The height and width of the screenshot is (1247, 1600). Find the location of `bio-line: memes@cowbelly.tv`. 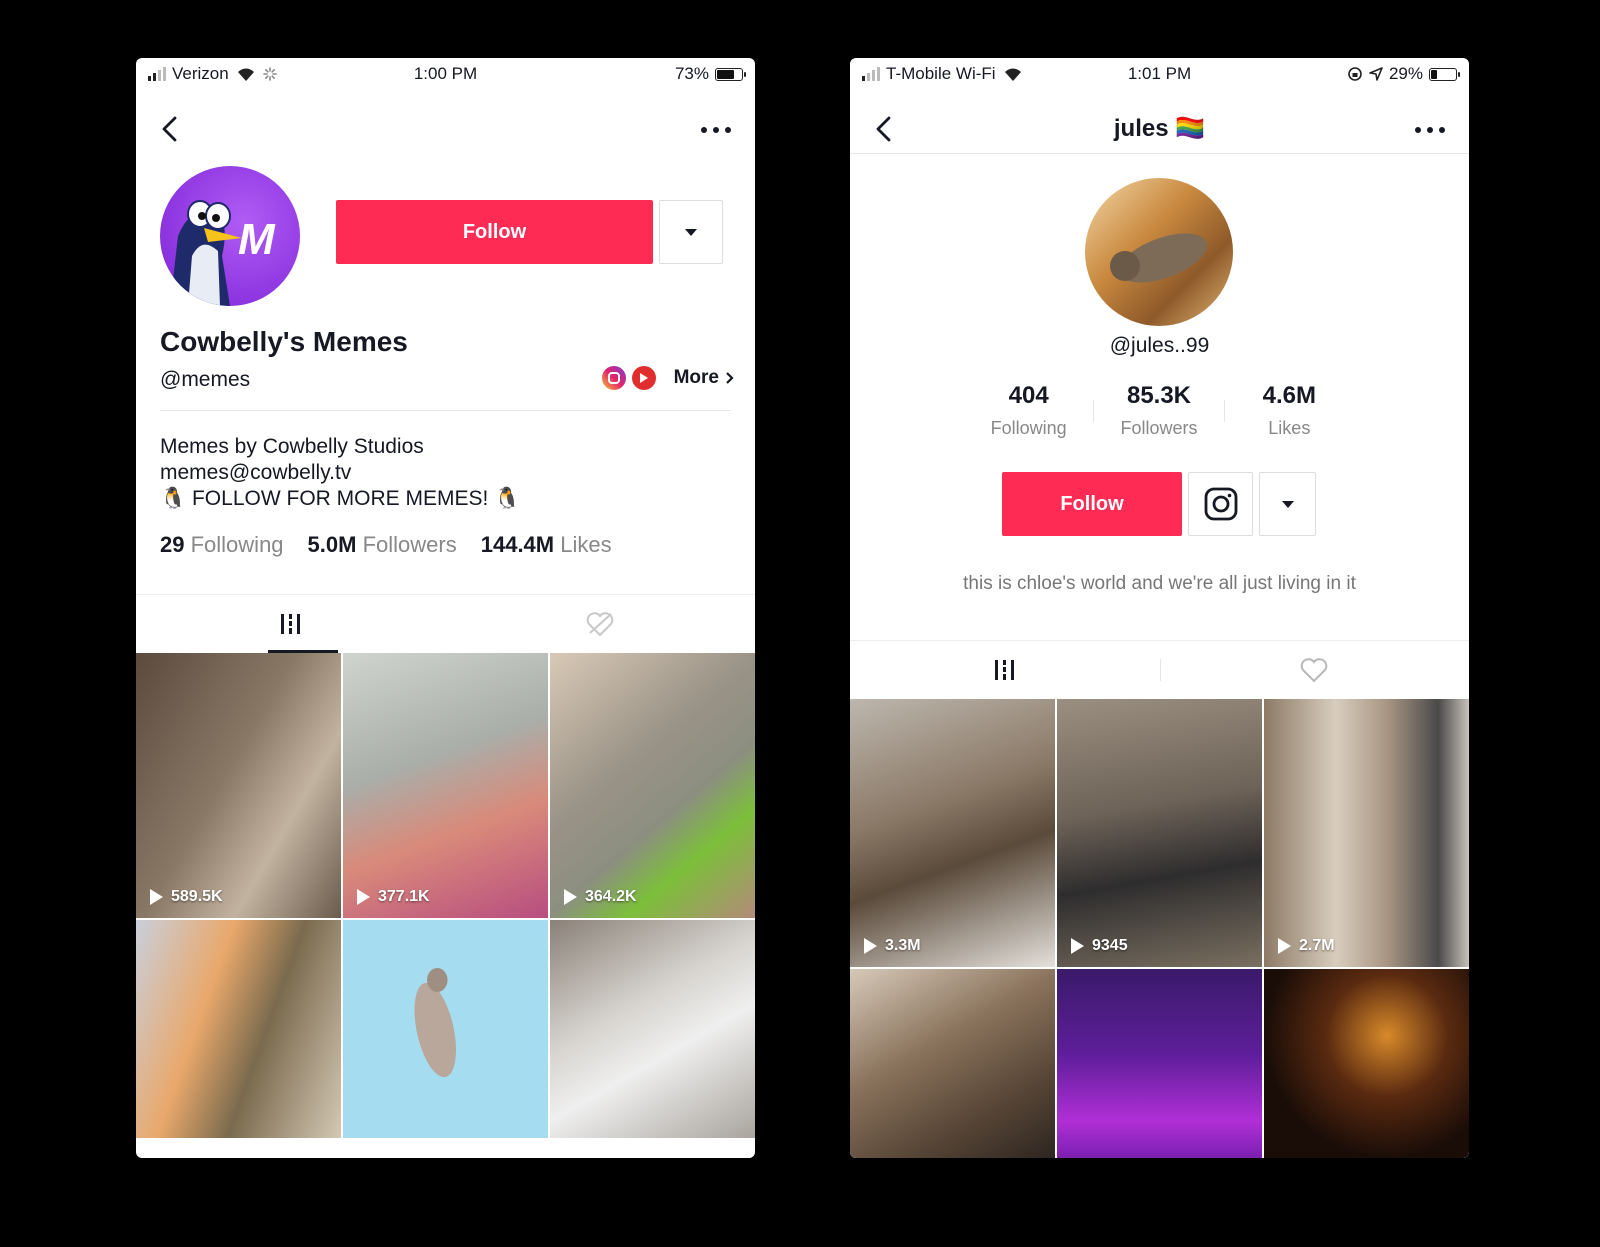

bio-line: memes@cowbelly.tv is located at coordinates (340, 473).